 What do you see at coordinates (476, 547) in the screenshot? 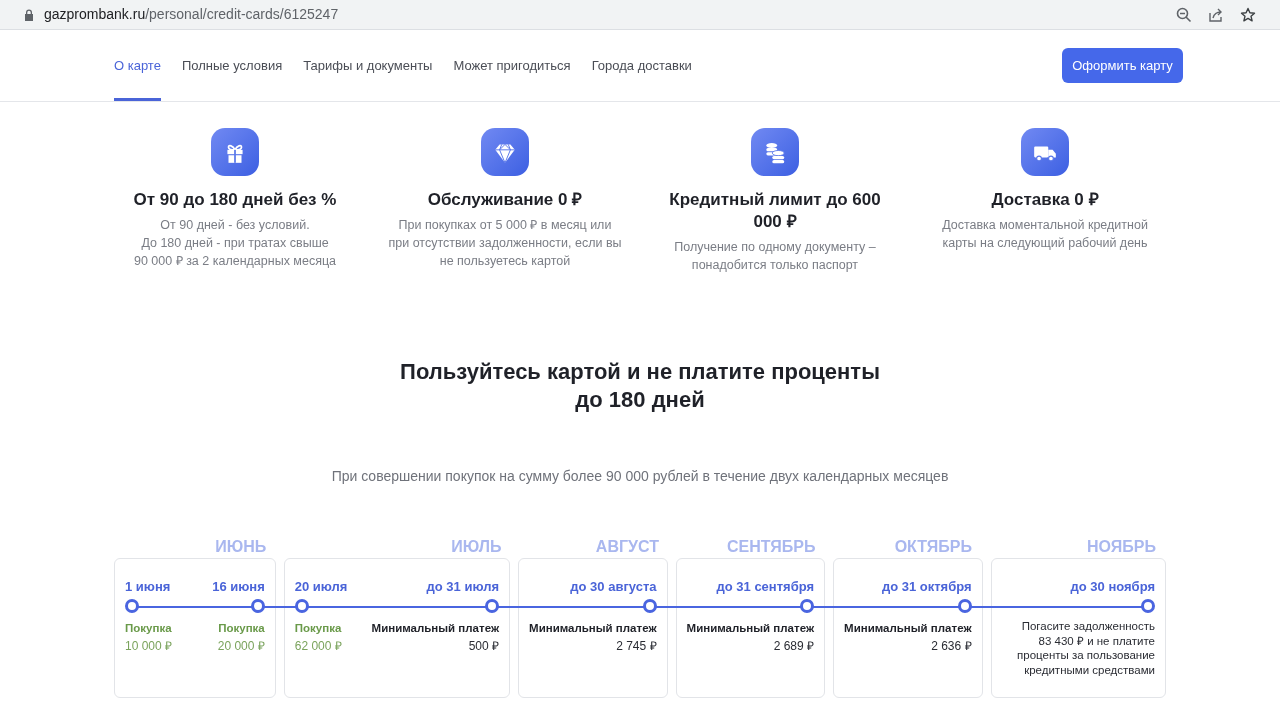
I see `month-label: ИЮЛЬ` at bounding box center [476, 547].